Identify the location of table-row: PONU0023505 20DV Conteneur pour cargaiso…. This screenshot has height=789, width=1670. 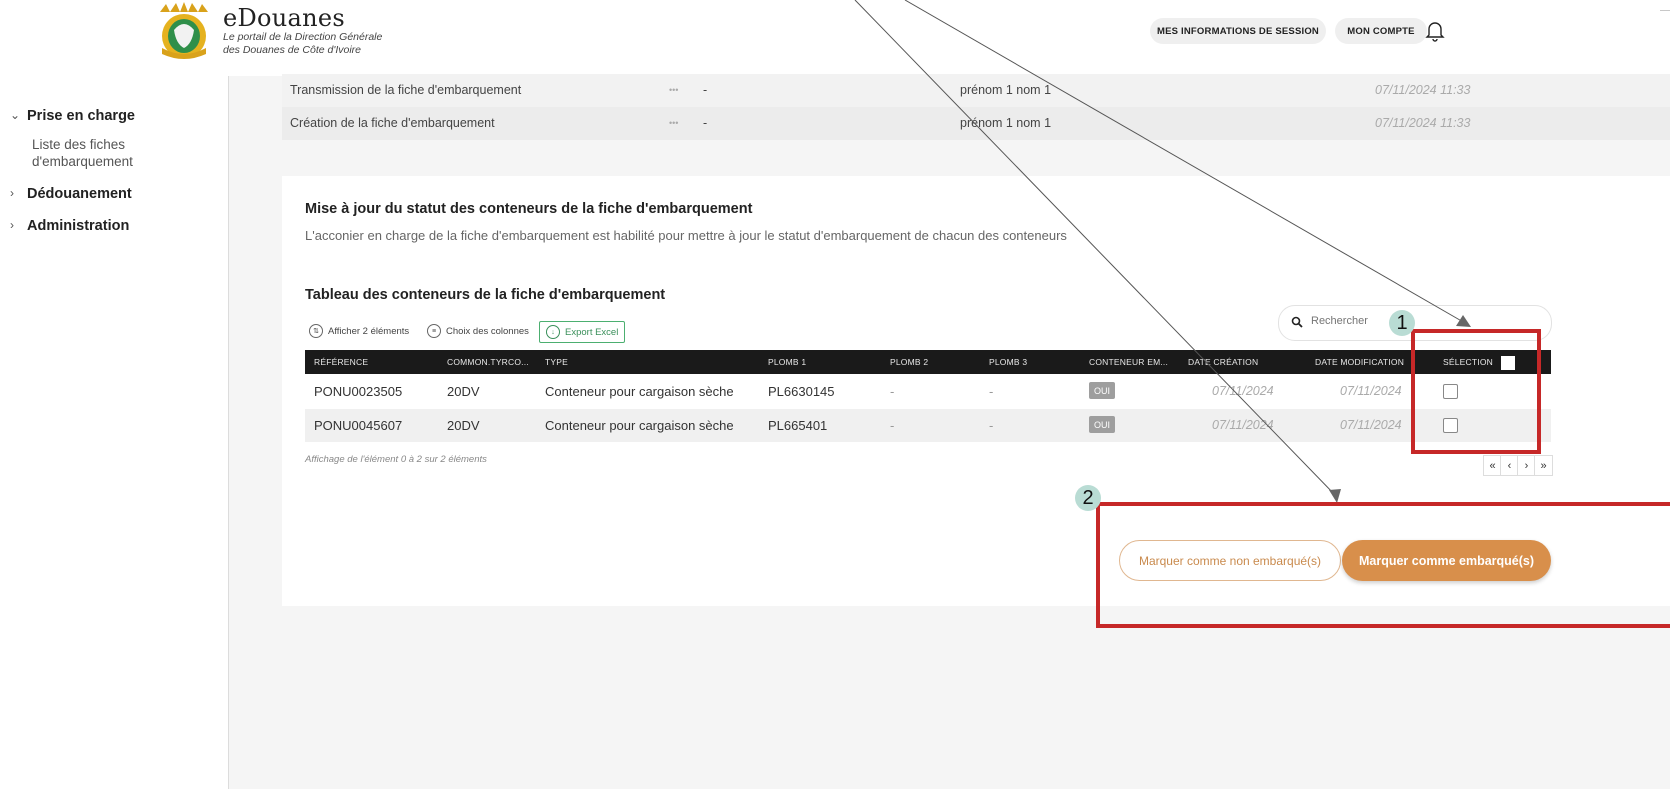
(928, 391).